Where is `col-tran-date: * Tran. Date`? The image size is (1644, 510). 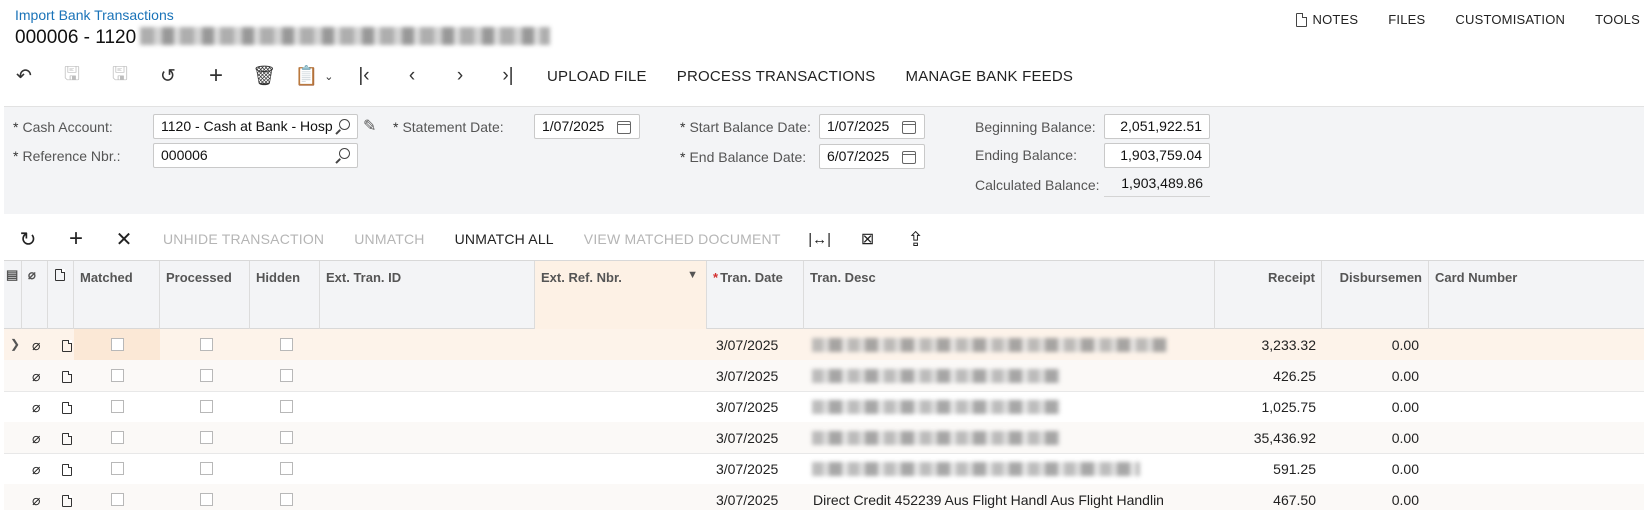 col-tran-date: * Tran. Date is located at coordinates (755, 295).